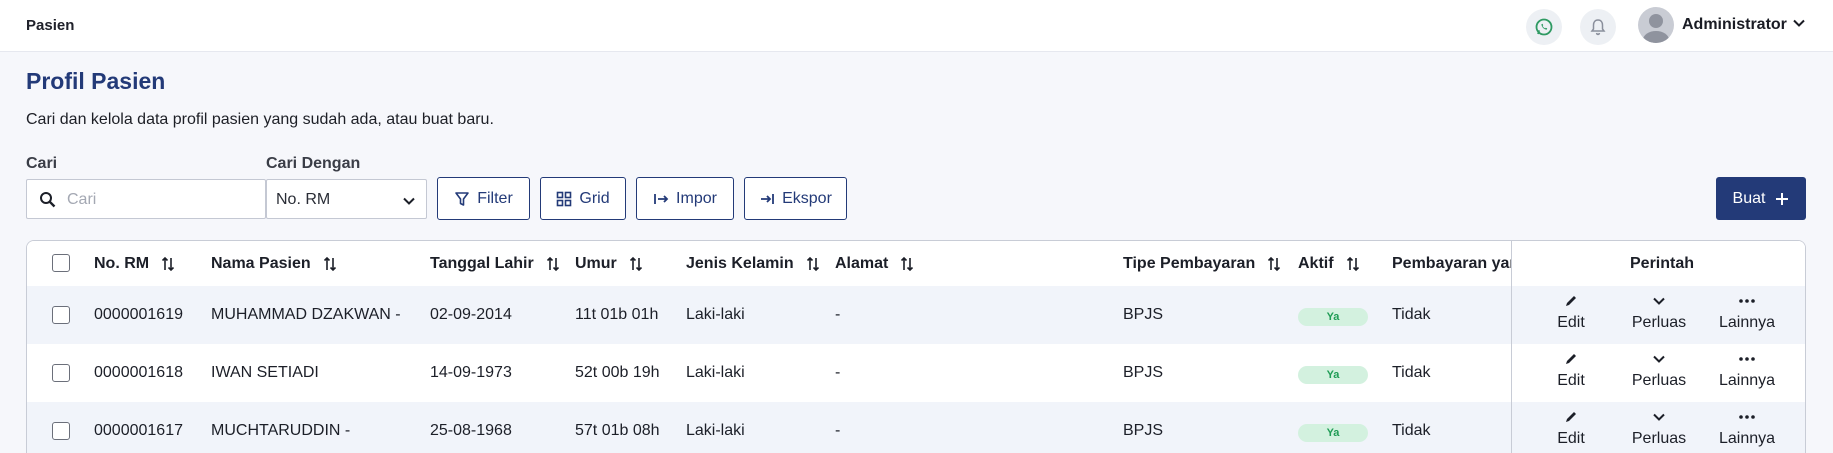  What do you see at coordinates (313, 163) in the screenshot?
I see `search-by-label: Cari Dengan` at bounding box center [313, 163].